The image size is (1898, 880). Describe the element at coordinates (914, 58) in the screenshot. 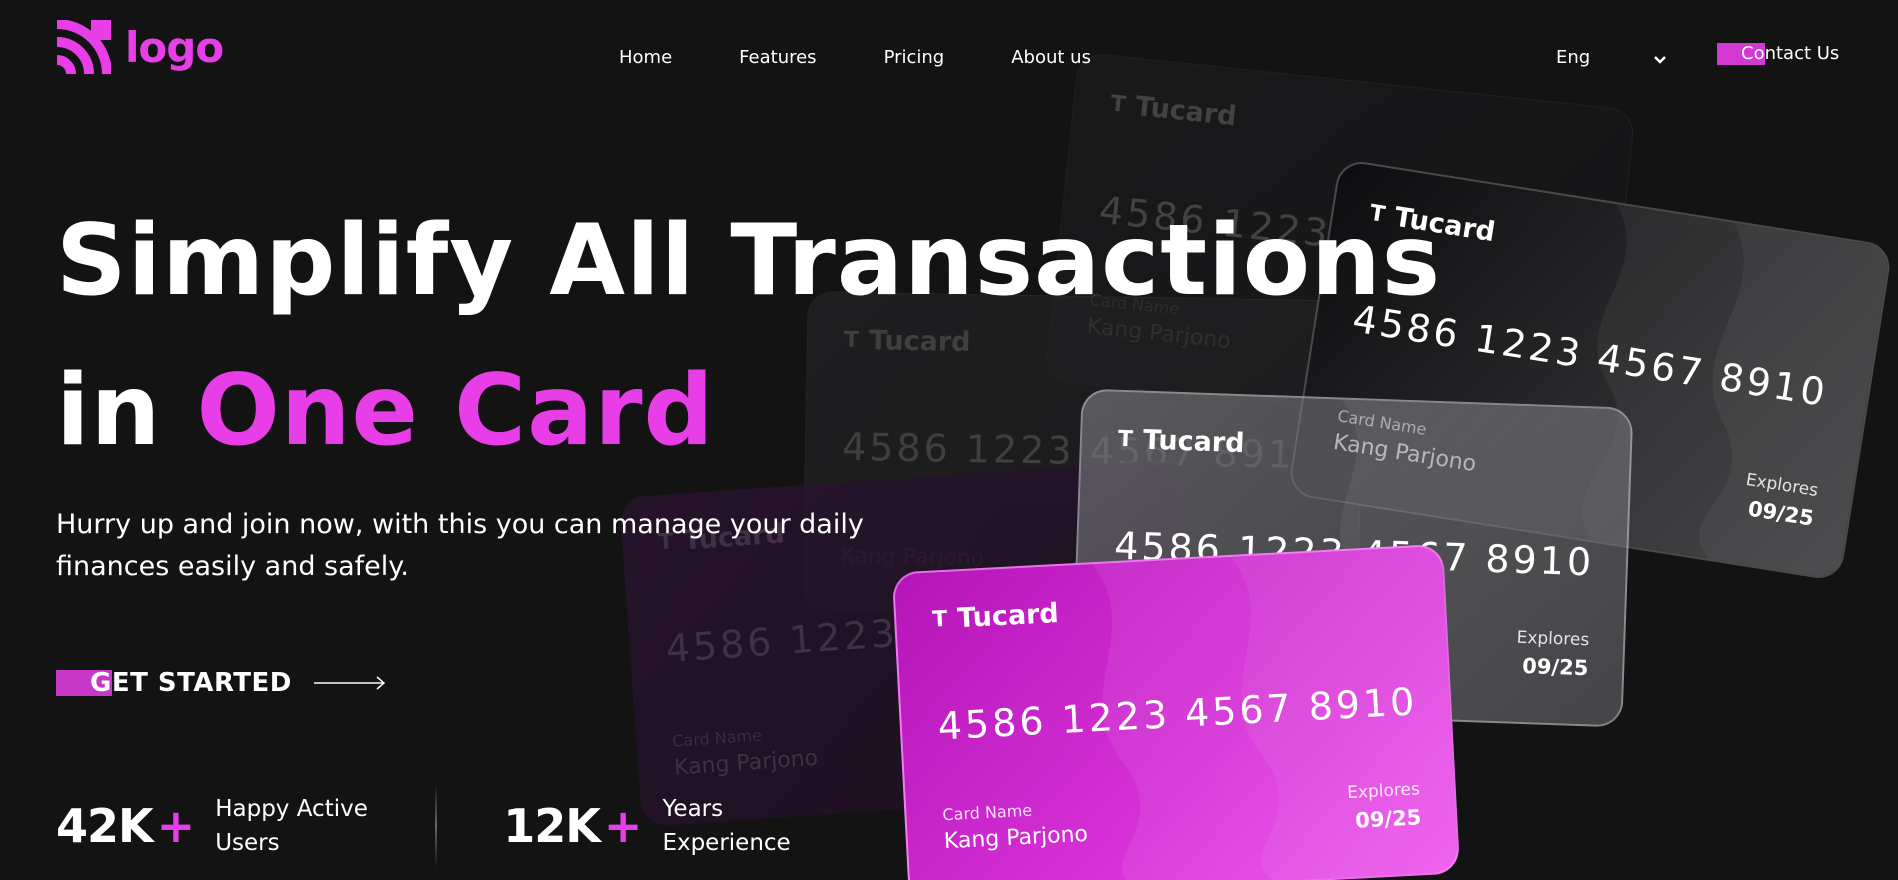

I see `nav-pricing: Pricing` at that location.